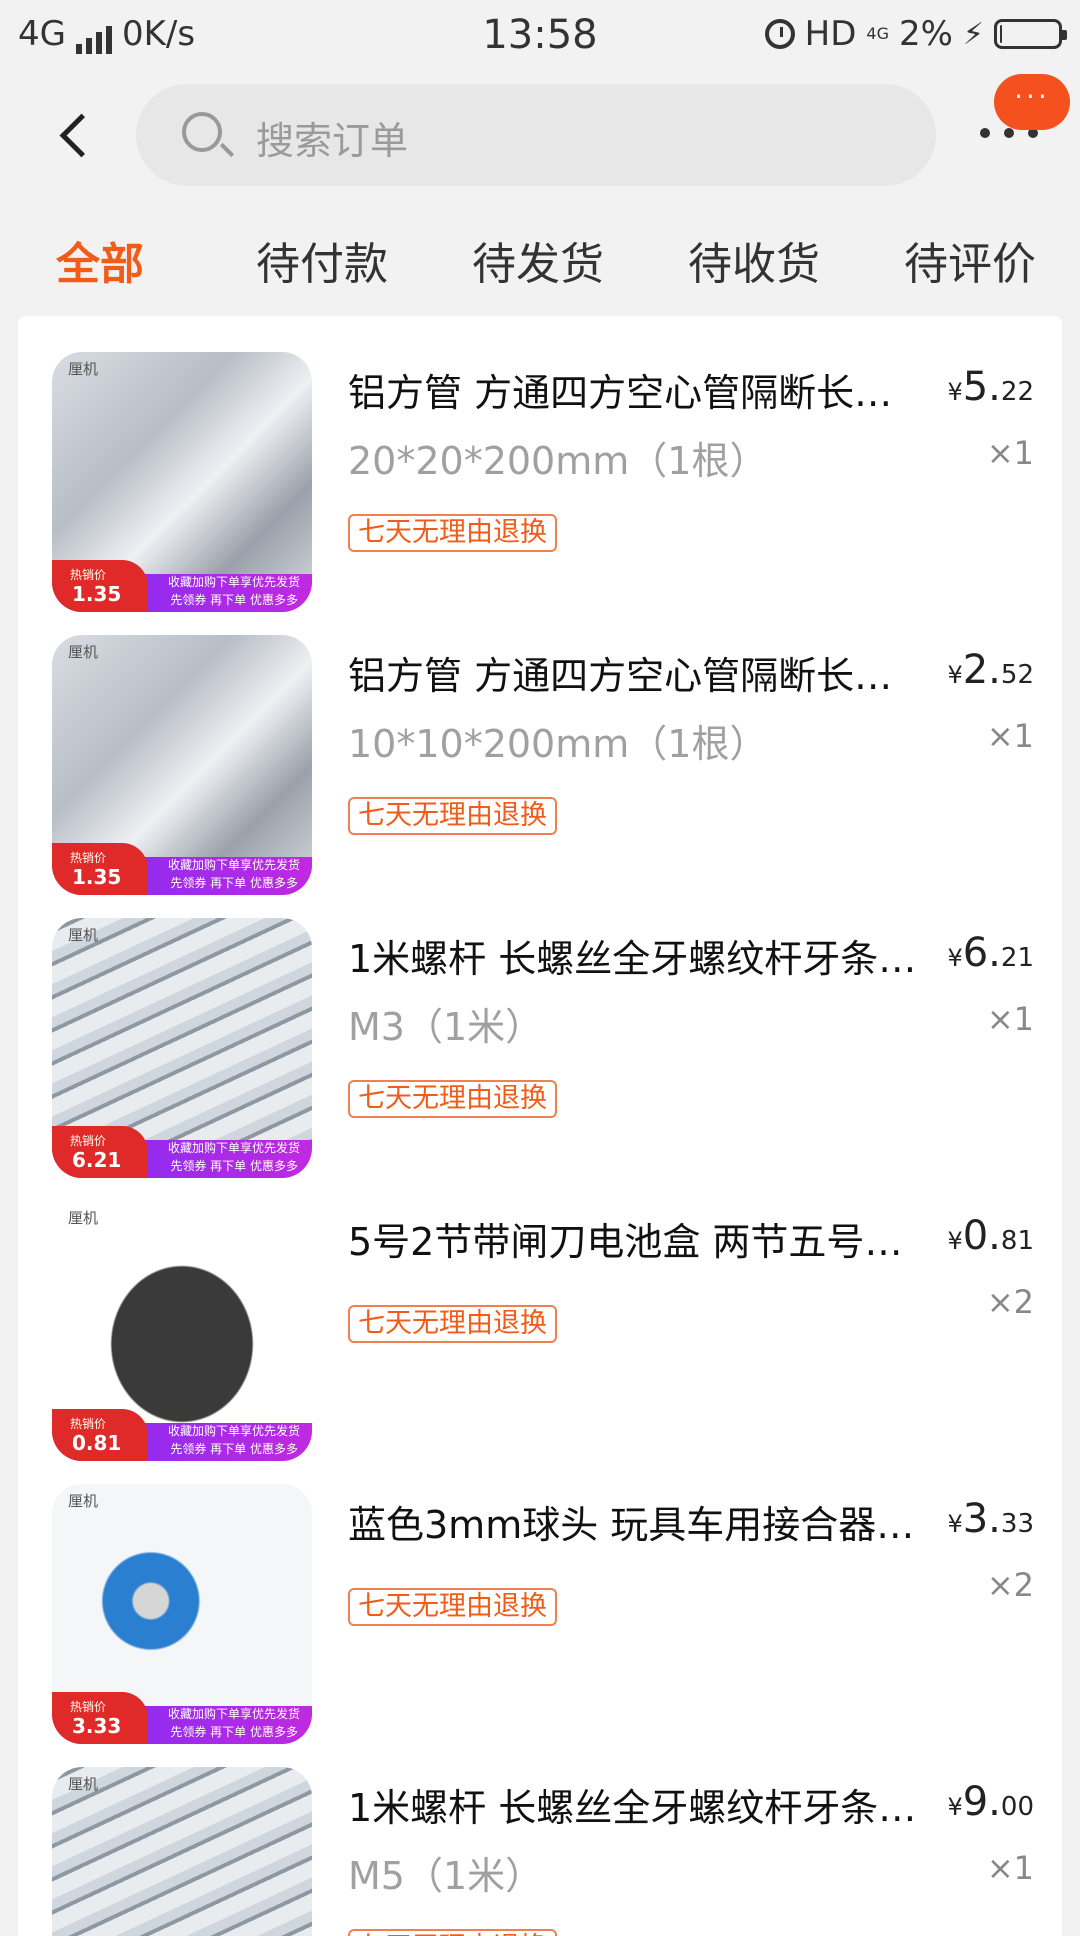 Image resolution: width=1080 pixels, height=1936 pixels. I want to click on product-image: 厘机 收藏加购下单享优先发货 先领券 再下单 优惠多多, so click(182, 1851).